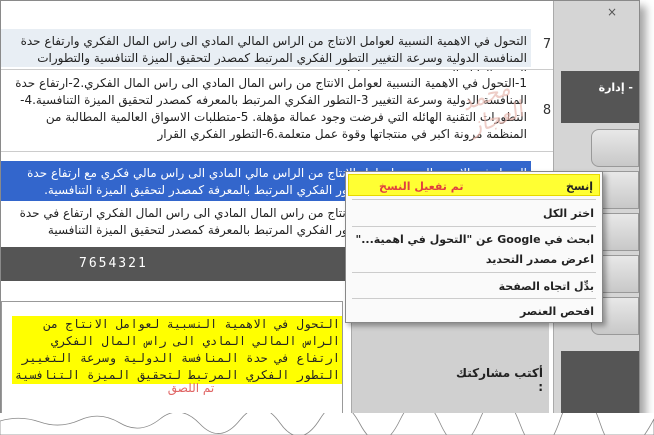 The height and width of the screenshot is (435, 654). What do you see at coordinates (113, 263) in the screenshot?
I see `captcha-code: 7654321` at bounding box center [113, 263].